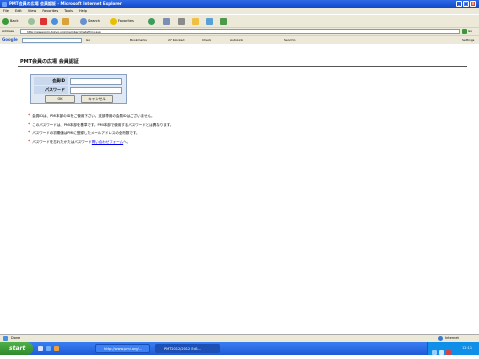 Image resolution: width=479 pixels, height=359 pixels. I want to click on stop-icon, so click(43, 21).